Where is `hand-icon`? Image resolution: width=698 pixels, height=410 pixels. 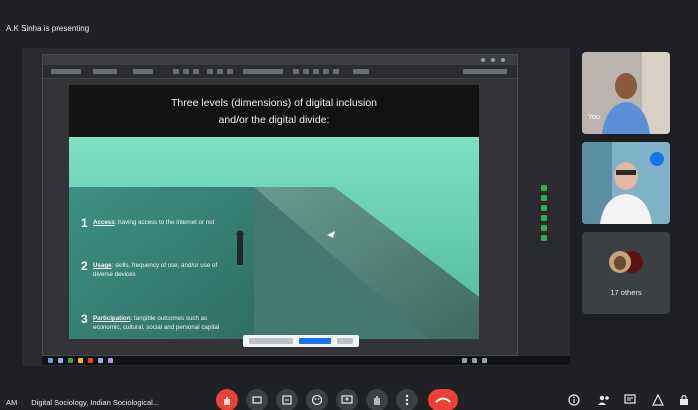 hand-icon is located at coordinates (227, 399).